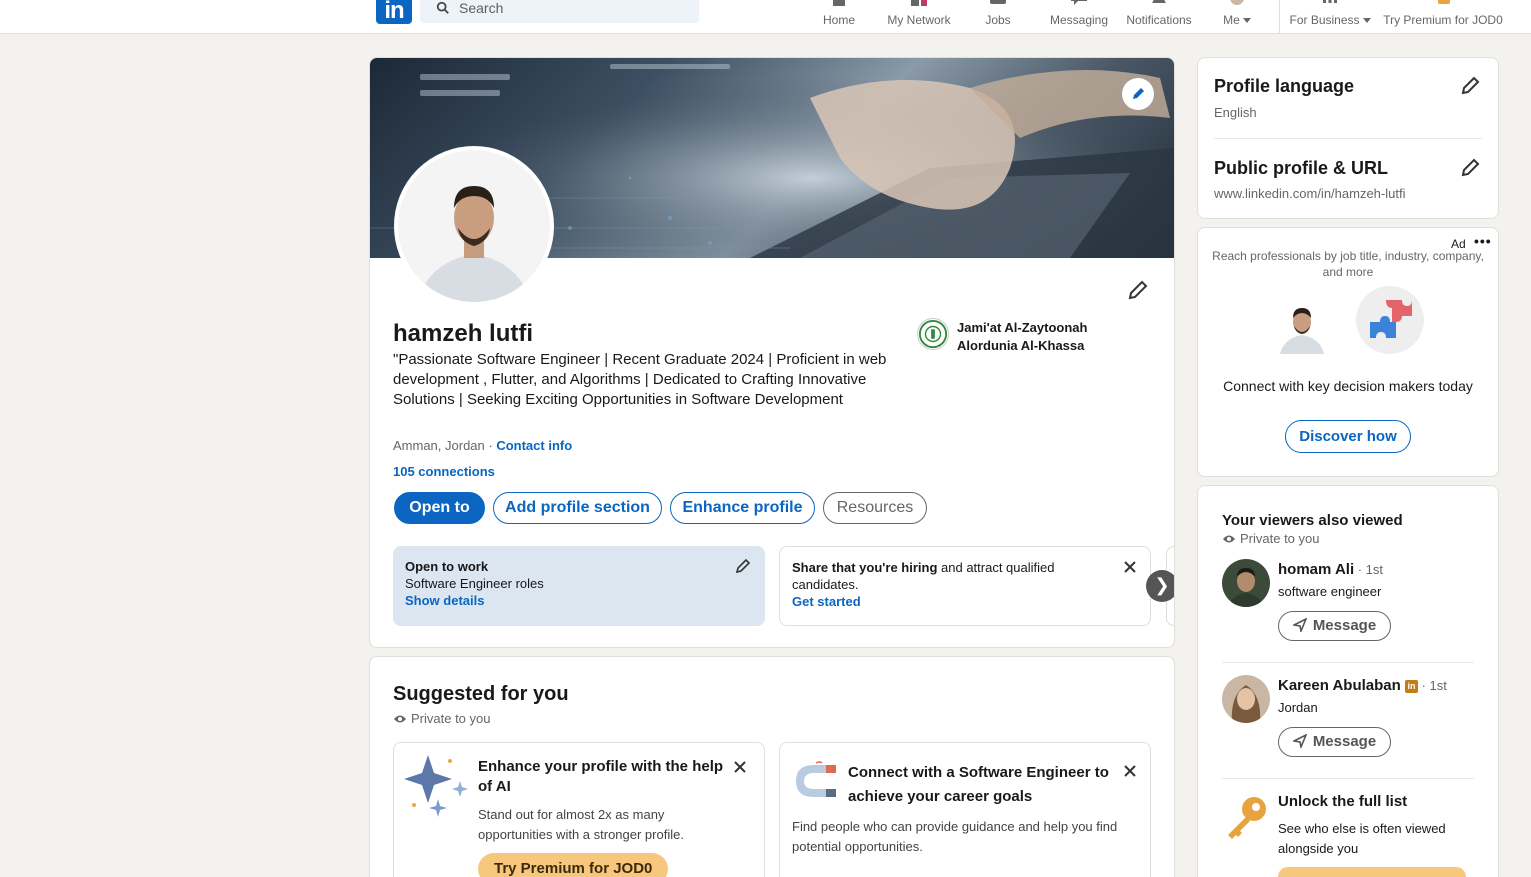  I want to click on nav-try-premium: Try Premium for JOD0, so click(1443, 17).